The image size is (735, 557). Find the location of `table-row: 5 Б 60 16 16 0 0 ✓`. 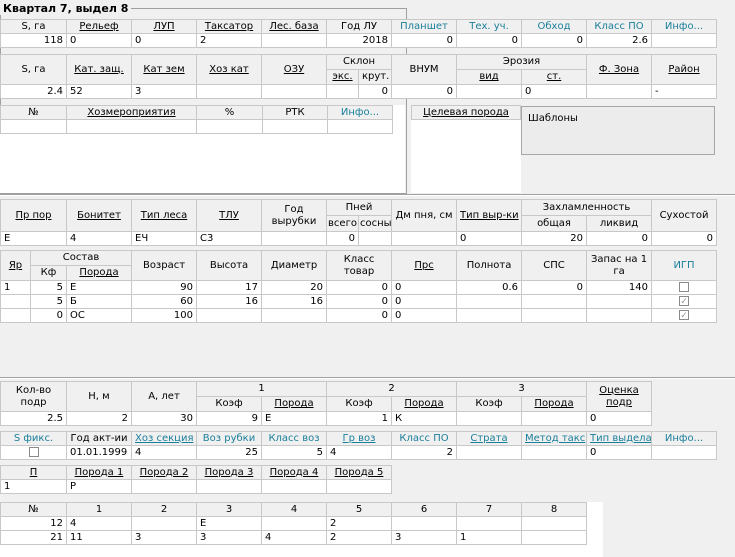

table-row: 5 Б 60 16 16 0 0 ✓ is located at coordinates (359, 301).